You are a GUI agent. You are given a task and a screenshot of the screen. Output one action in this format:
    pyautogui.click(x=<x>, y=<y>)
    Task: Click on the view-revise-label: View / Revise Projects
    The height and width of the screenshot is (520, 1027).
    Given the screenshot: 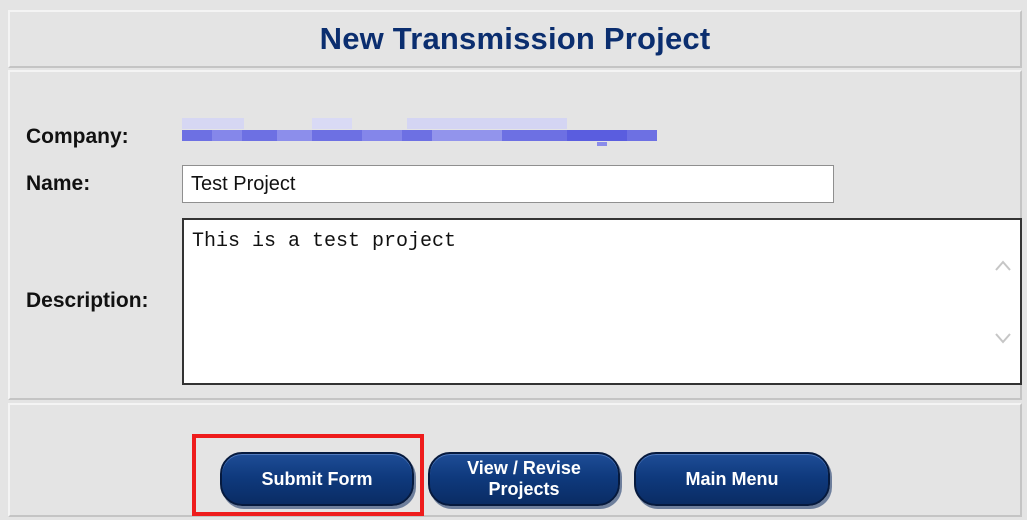 What is the action you would take?
    pyautogui.click(x=524, y=479)
    